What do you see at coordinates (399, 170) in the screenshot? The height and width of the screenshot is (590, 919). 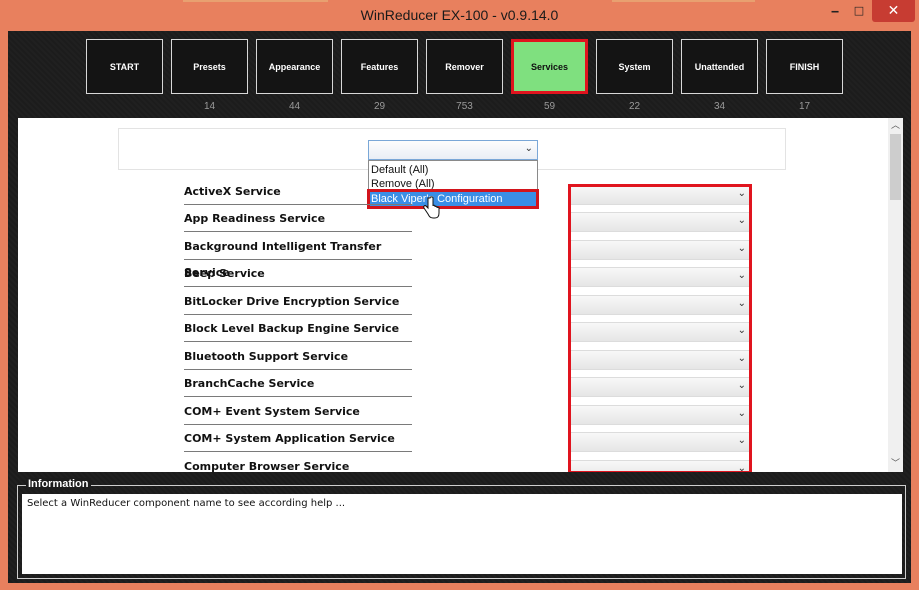 I see `option-default-all: Default (All)` at bounding box center [399, 170].